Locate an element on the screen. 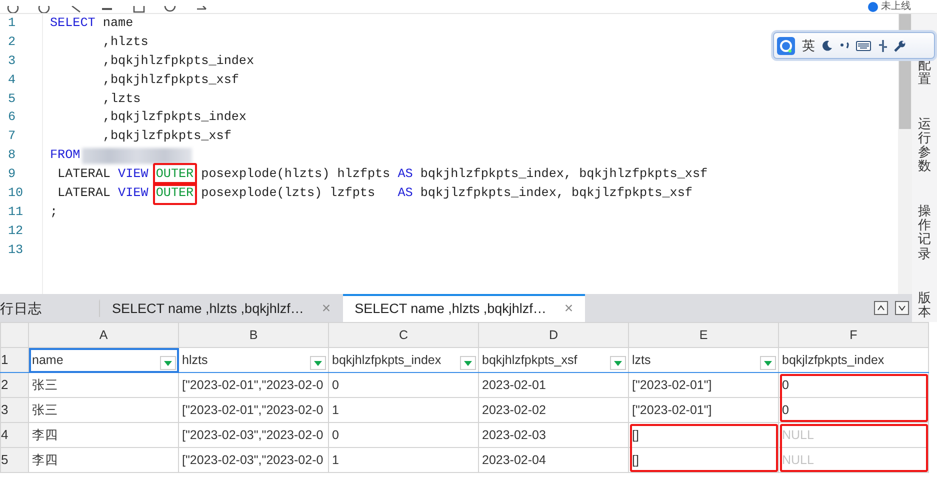 Image resolution: width=937 pixels, height=484 pixels. header-cell: bqkjhlzfpkpts_index is located at coordinates (403, 360).